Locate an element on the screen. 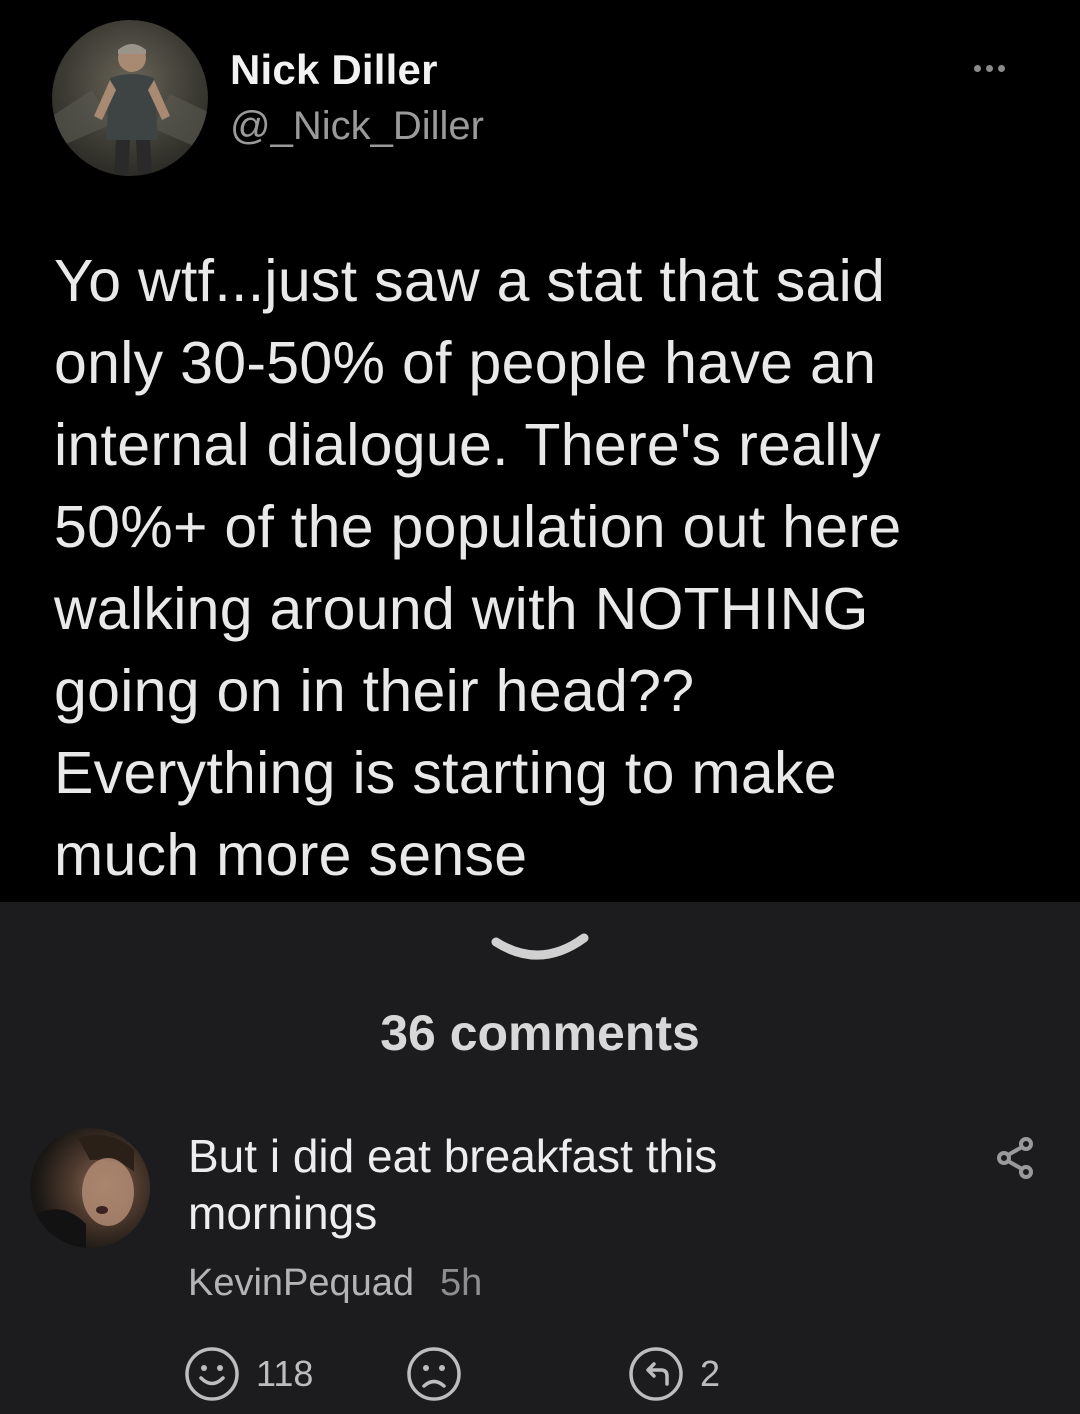  author-avatar is located at coordinates (130, 98).